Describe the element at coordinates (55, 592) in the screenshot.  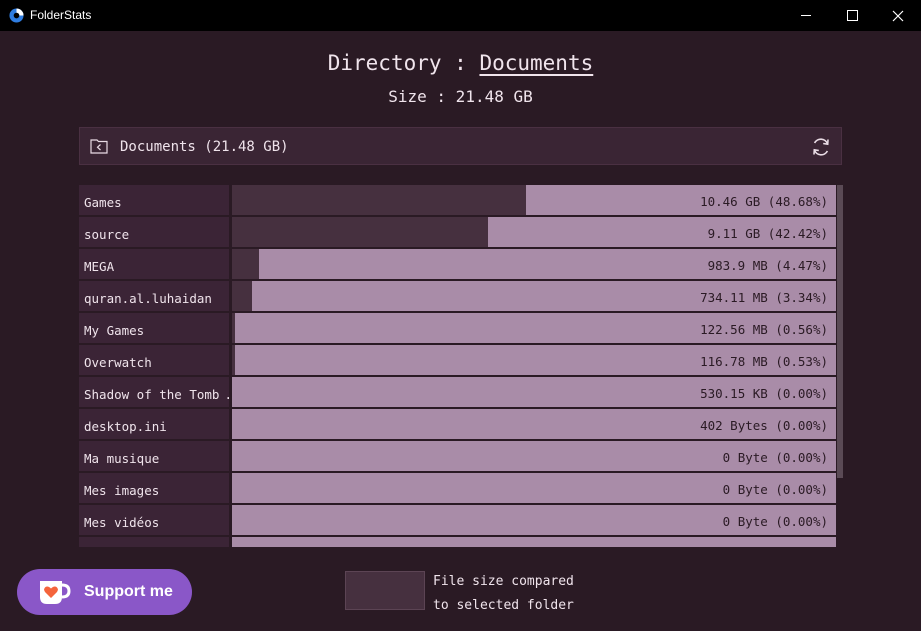
I see `coffee-cup-heart-icon` at that location.